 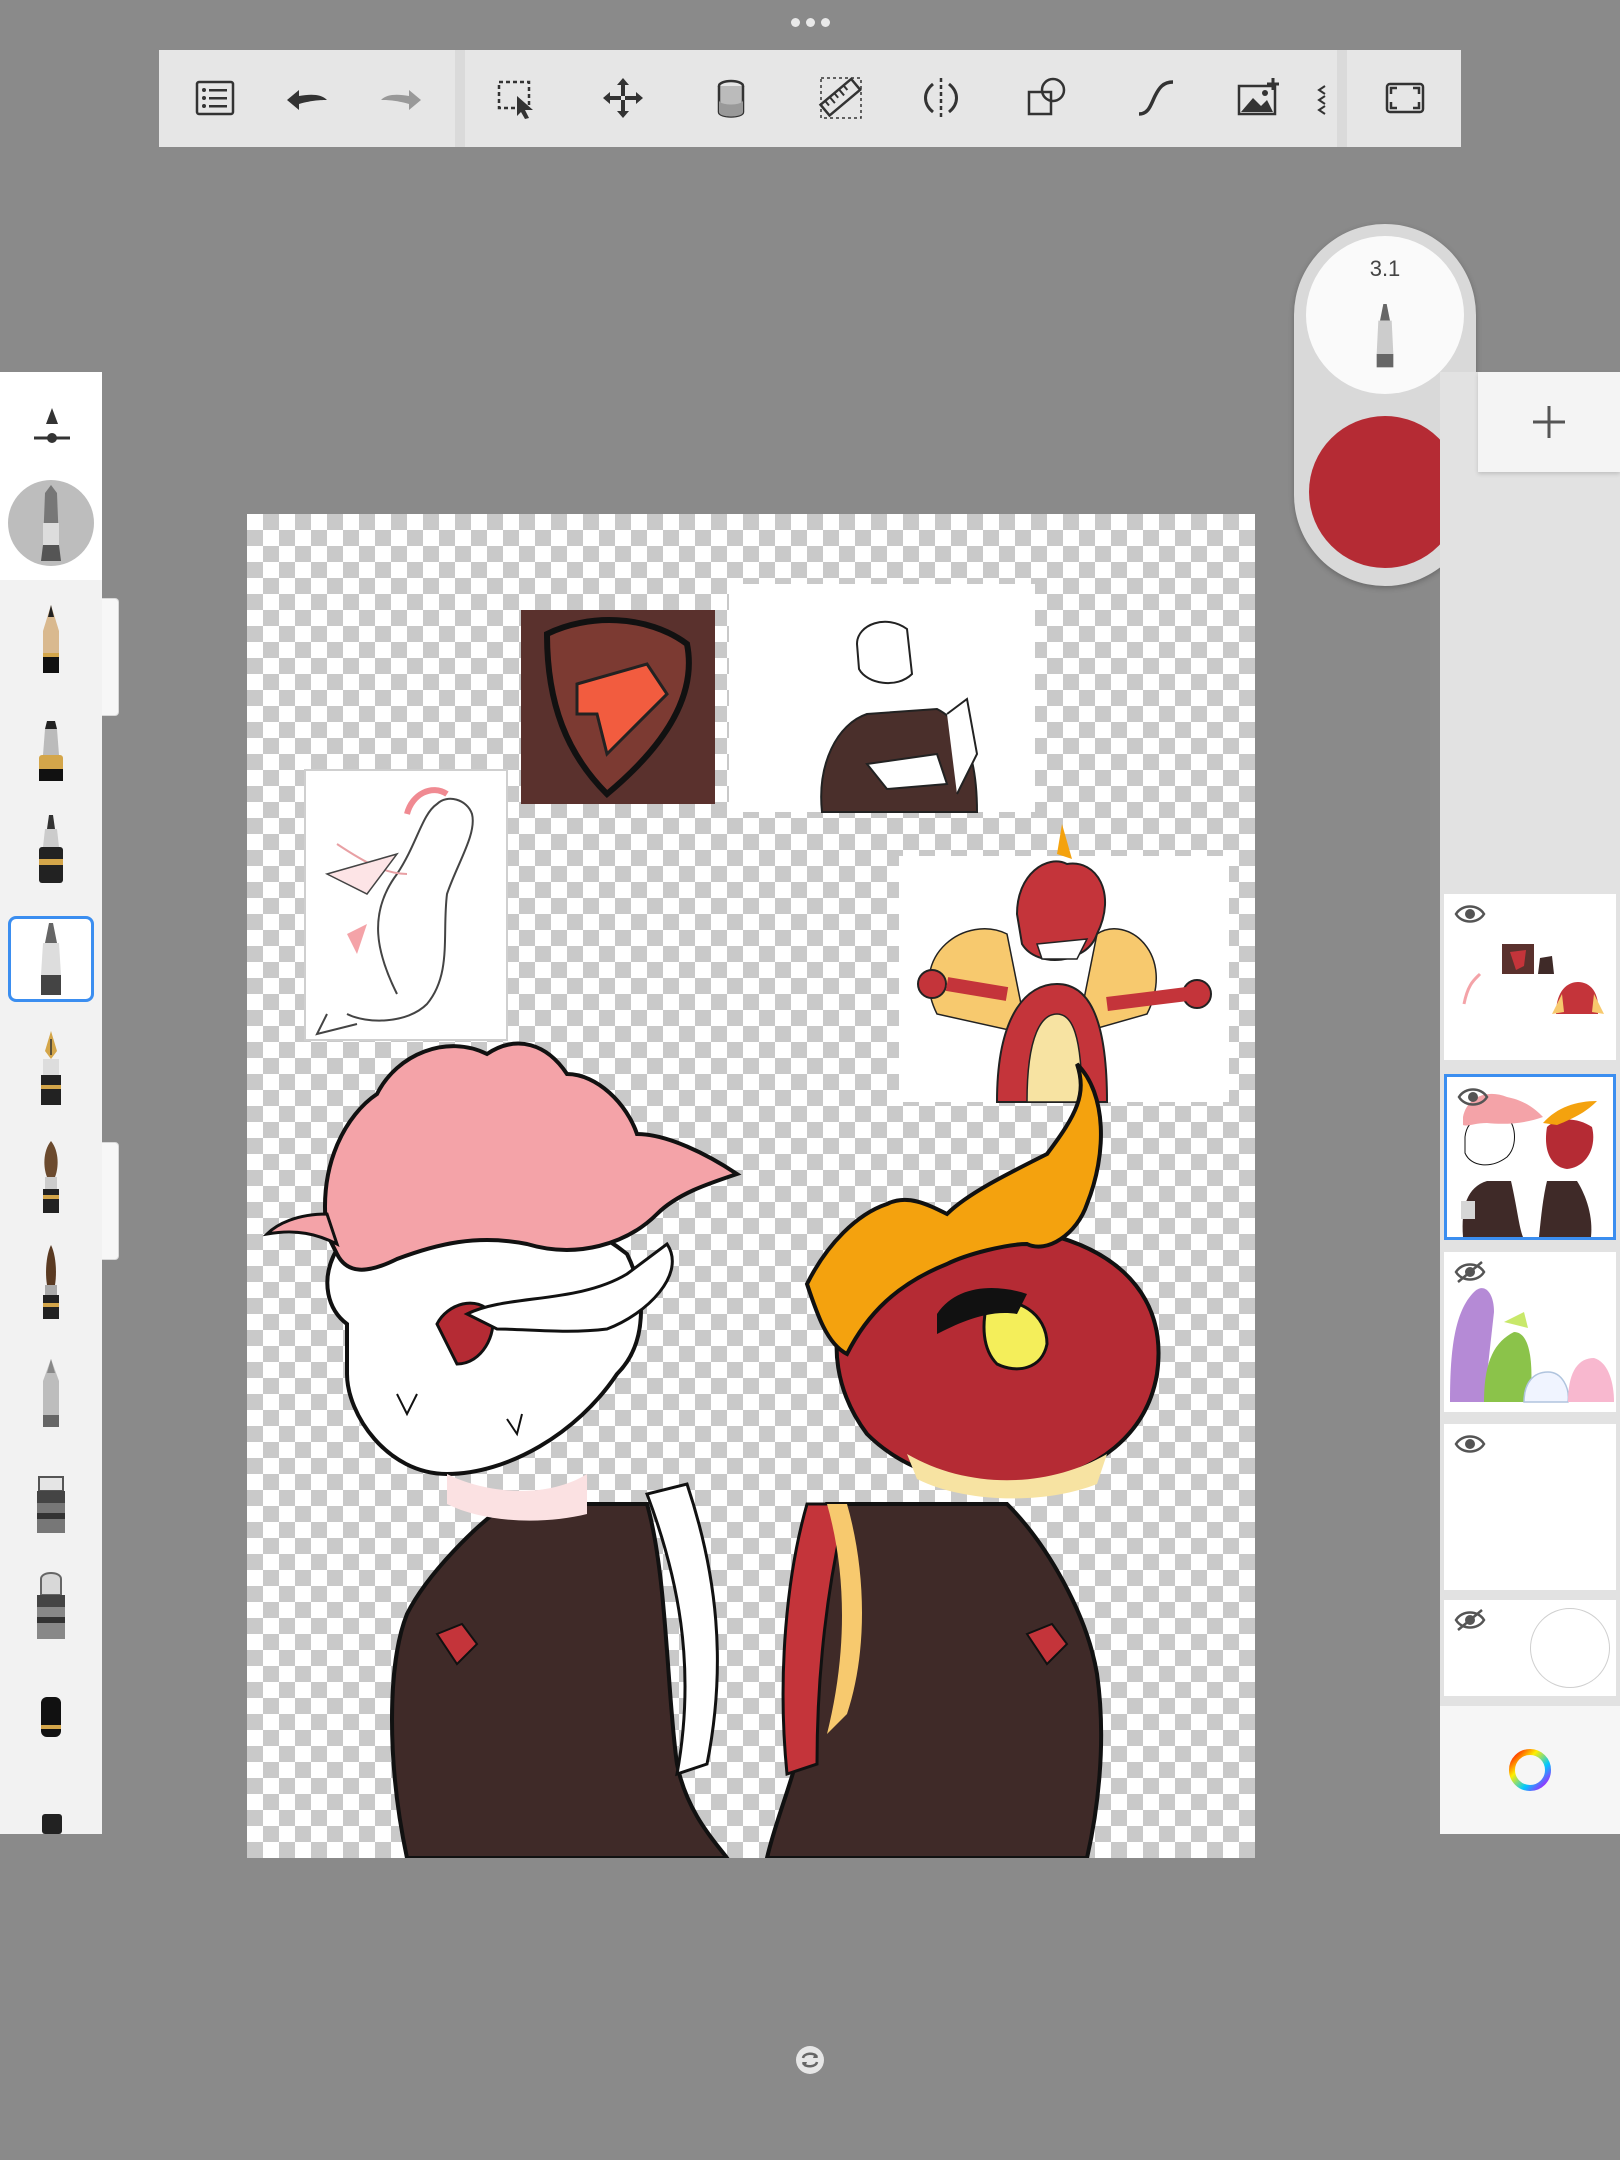 What do you see at coordinates (51, 1283) in the screenshot?
I see `round-brush-icon` at bounding box center [51, 1283].